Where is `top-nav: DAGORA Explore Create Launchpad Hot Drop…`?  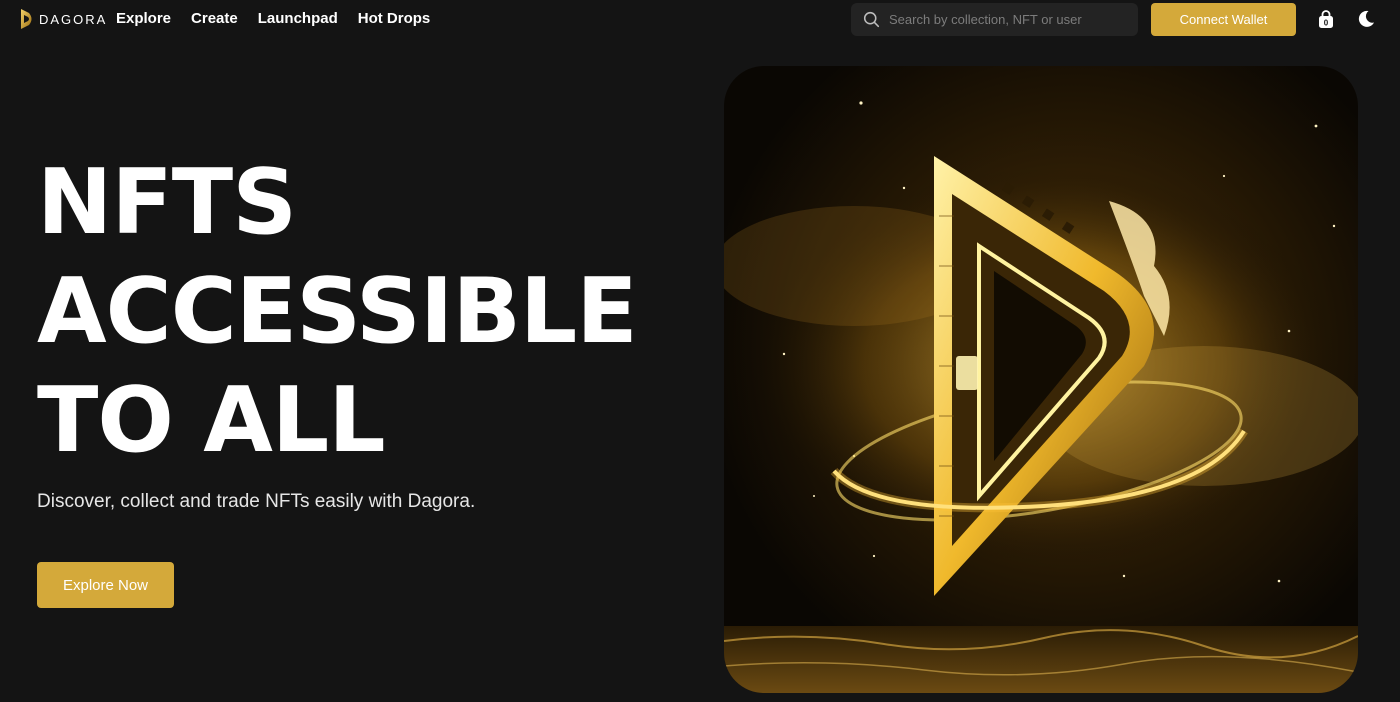
top-nav: DAGORA Explore Create Launchpad Hot Drop… is located at coordinates (700, 19).